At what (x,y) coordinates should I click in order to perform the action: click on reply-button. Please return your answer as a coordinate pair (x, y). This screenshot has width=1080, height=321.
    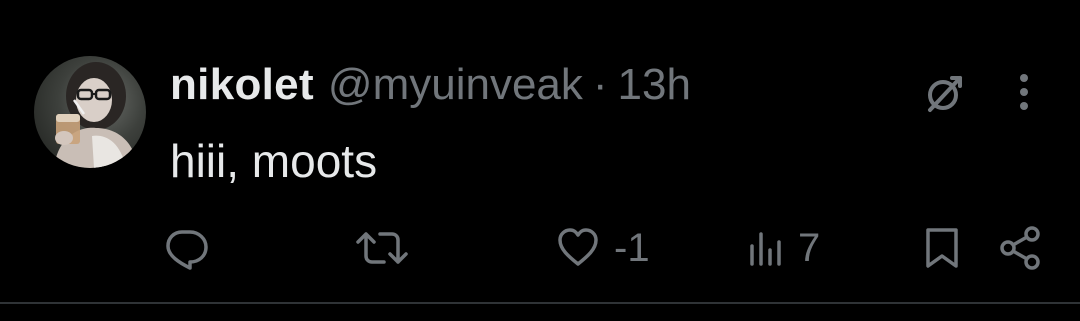
    Looking at the image, I should click on (192, 248).